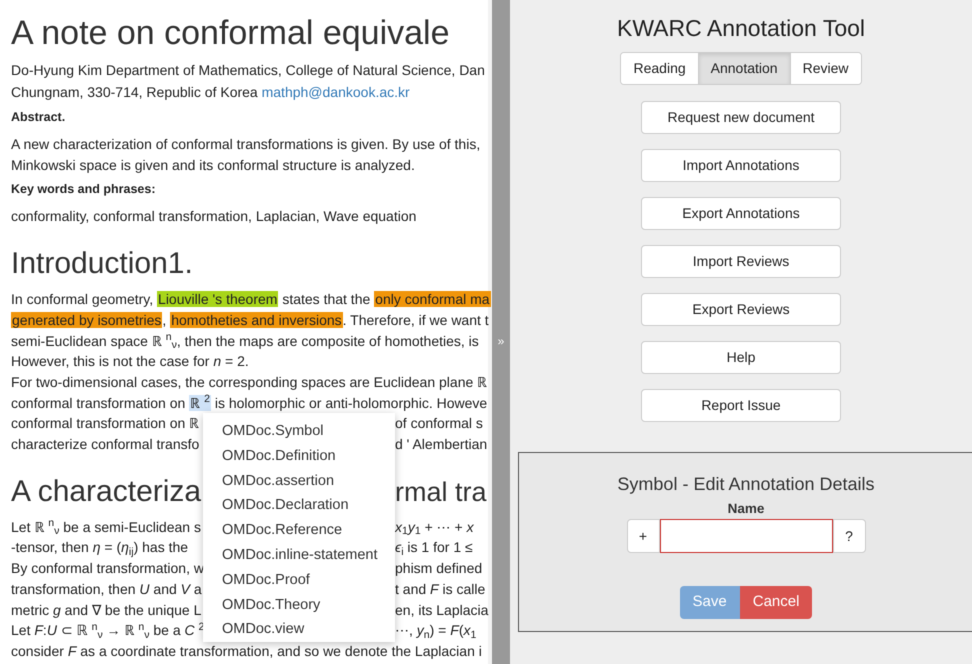 The width and height of the screenshot is (972, 664). Describe the element at coordinates (98, 402) in the screenshot. I see `text: conformal transformation on` at that location.